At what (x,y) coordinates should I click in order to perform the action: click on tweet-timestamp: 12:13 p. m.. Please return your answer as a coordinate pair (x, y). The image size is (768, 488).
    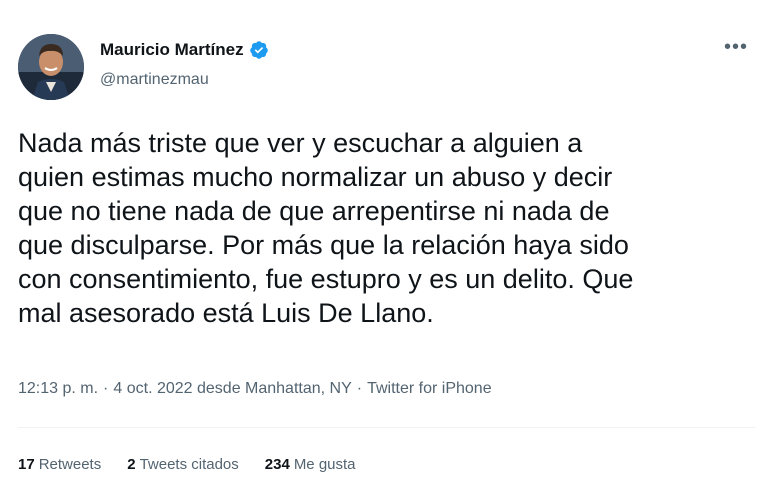
    Looking at the image, I should click on (58, 389).